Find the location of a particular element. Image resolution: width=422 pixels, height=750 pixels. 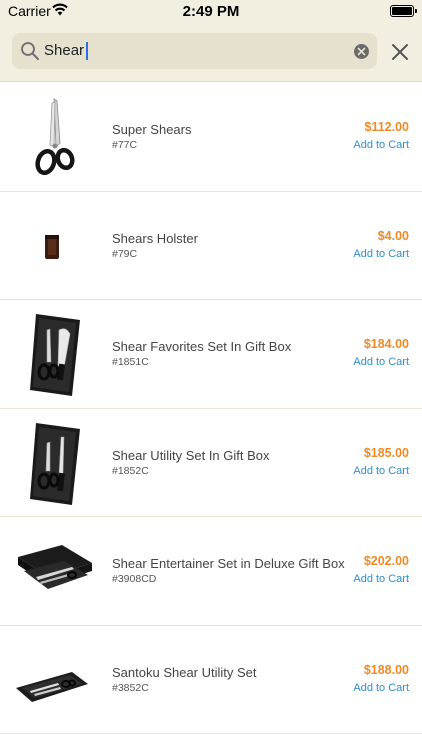

product-row: Shears Holster #79C $4.00 Add to Cart is located at coordinates (211, 245).